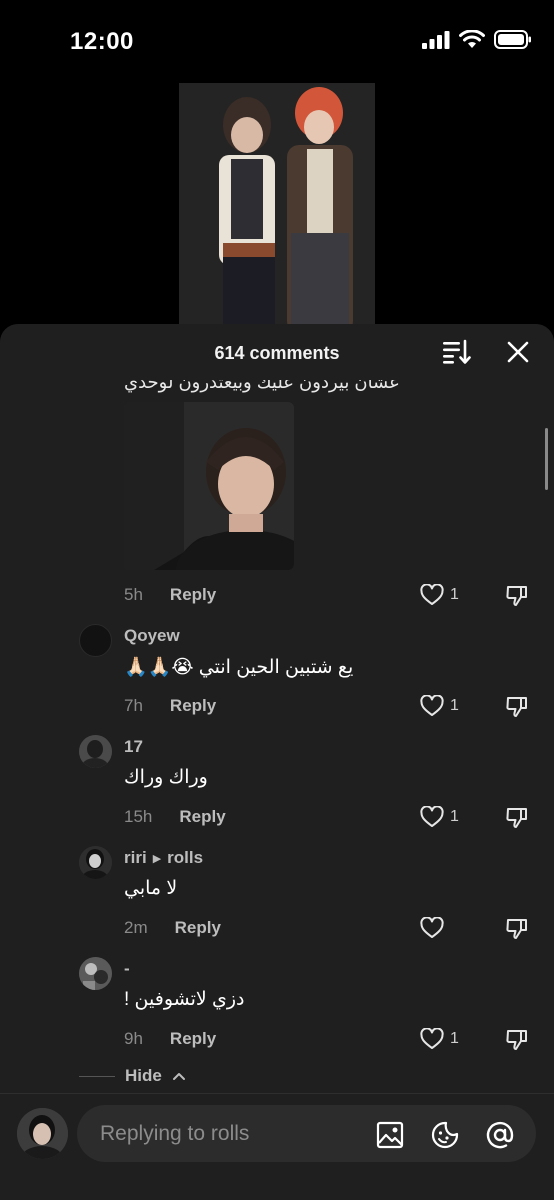  What do you see at coordinates (138, 816) in the screenshot?
I see `comment-timestamp: 15h` at bounding box center [138, 816].